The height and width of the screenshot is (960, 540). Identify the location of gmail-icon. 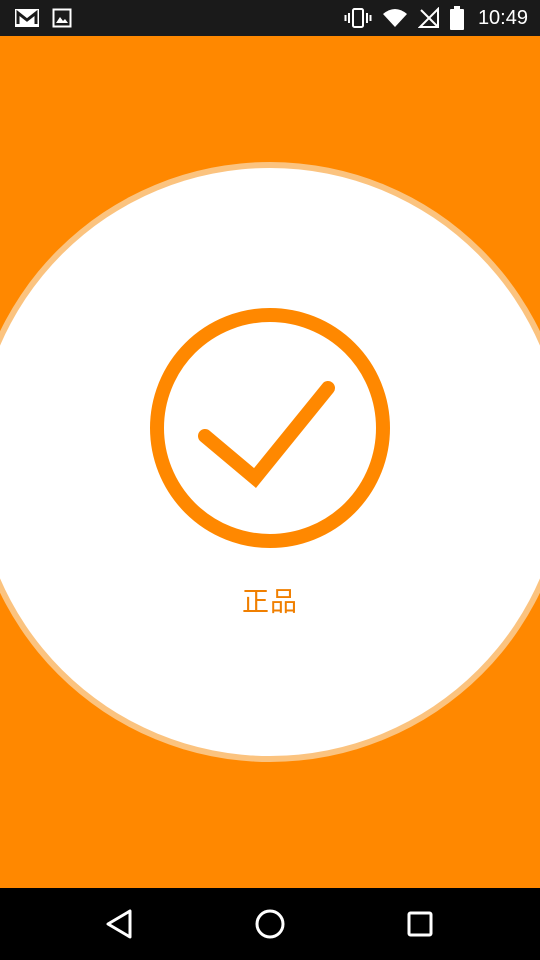
(27, 18).